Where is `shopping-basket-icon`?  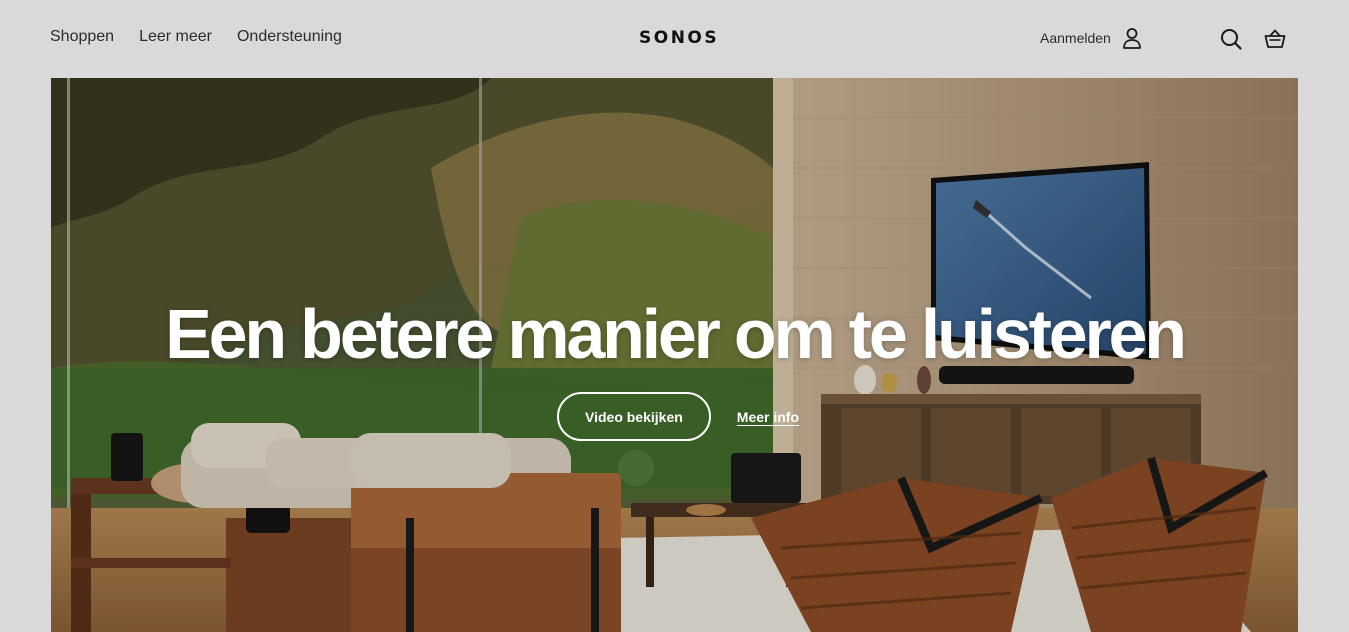 shopping-basket-icon is located at coordinates (1275, 39).